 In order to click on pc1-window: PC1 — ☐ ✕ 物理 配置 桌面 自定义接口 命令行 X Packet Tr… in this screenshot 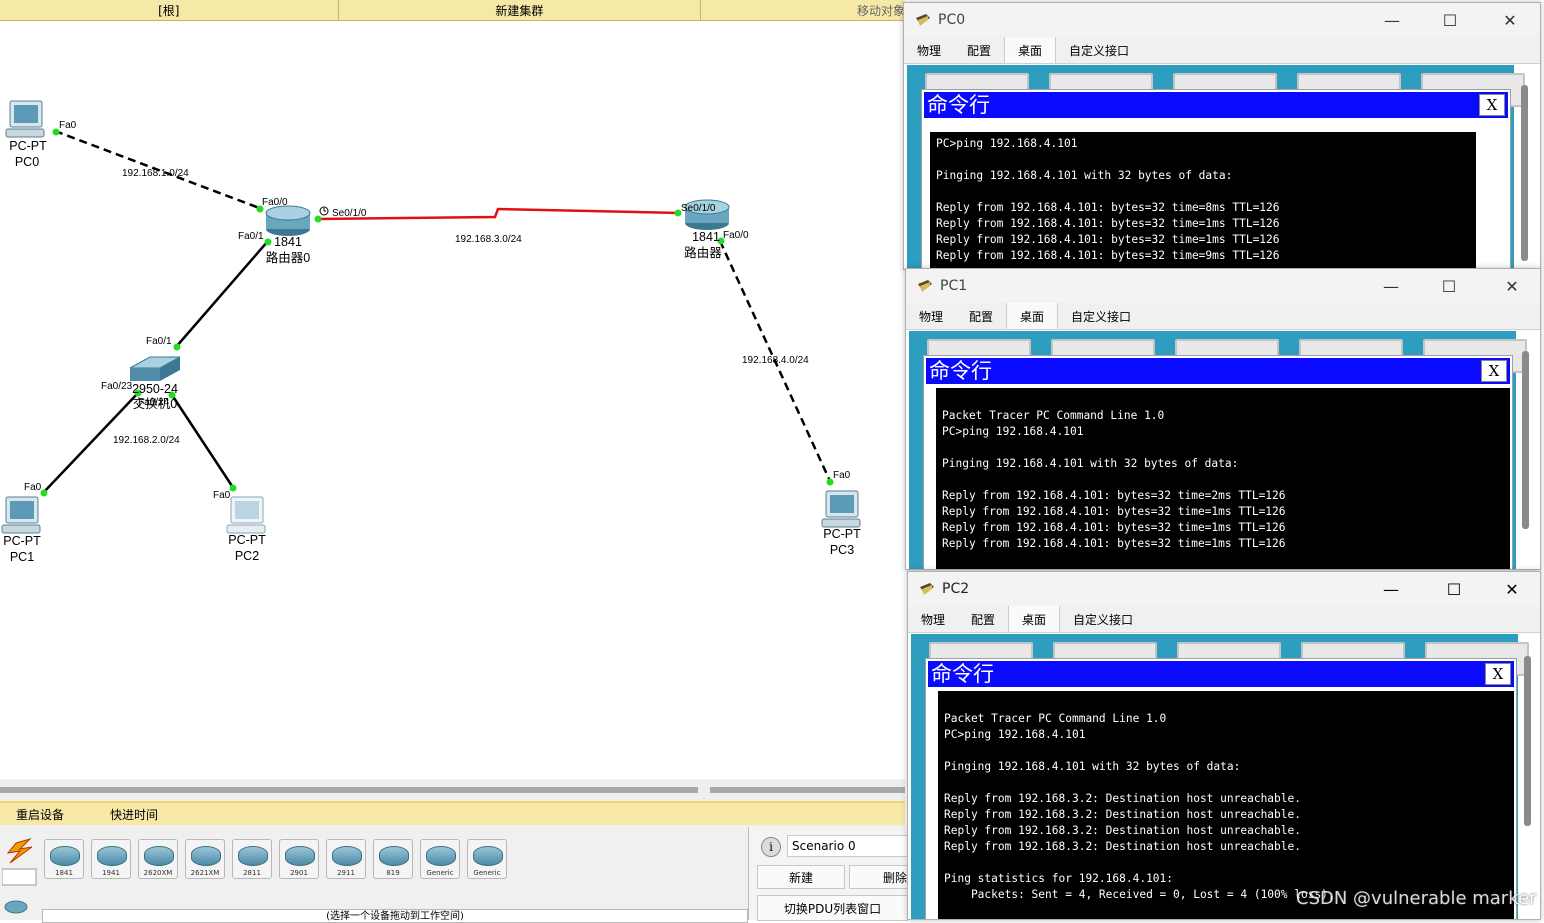, I will do `click(1223, 419)`.